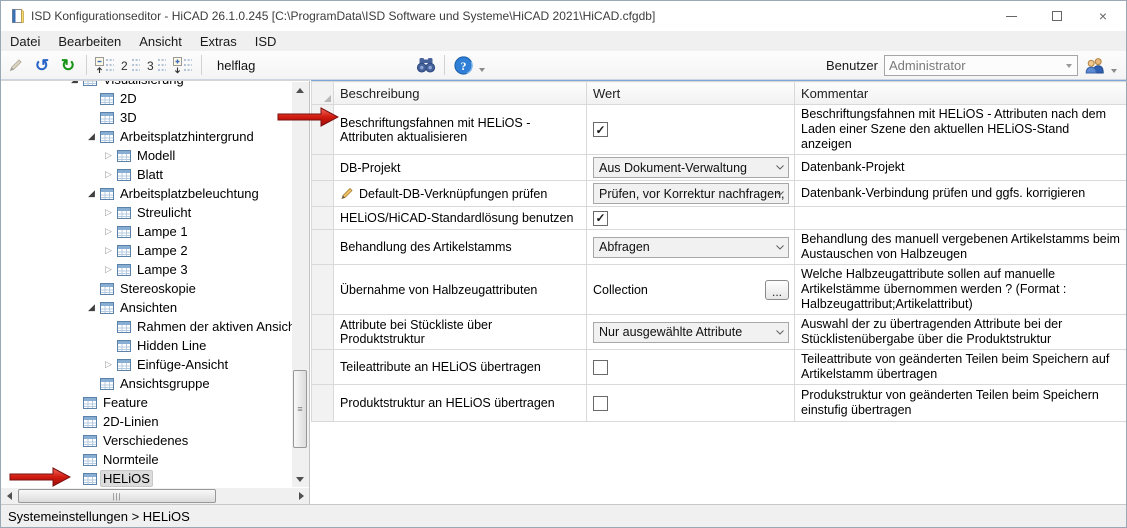 This screenshot has width=1127, height=528. I want to click on tree-item-ansichtsgruppe: Ansichtsgruppe, so click(146, 383).